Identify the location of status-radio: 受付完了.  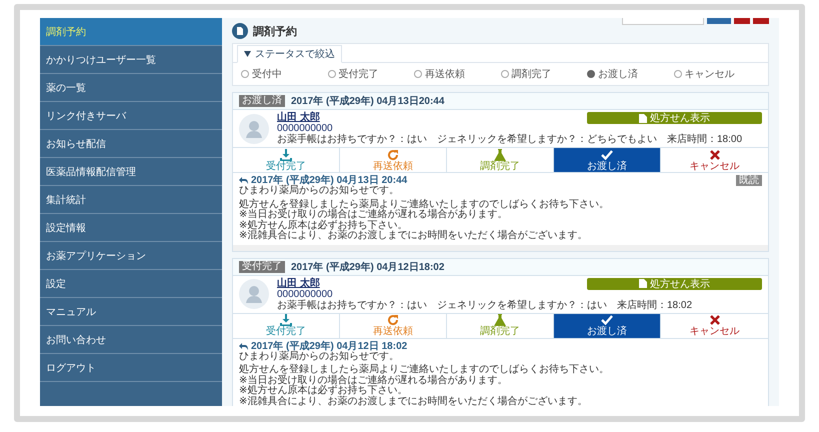
(371, 74).